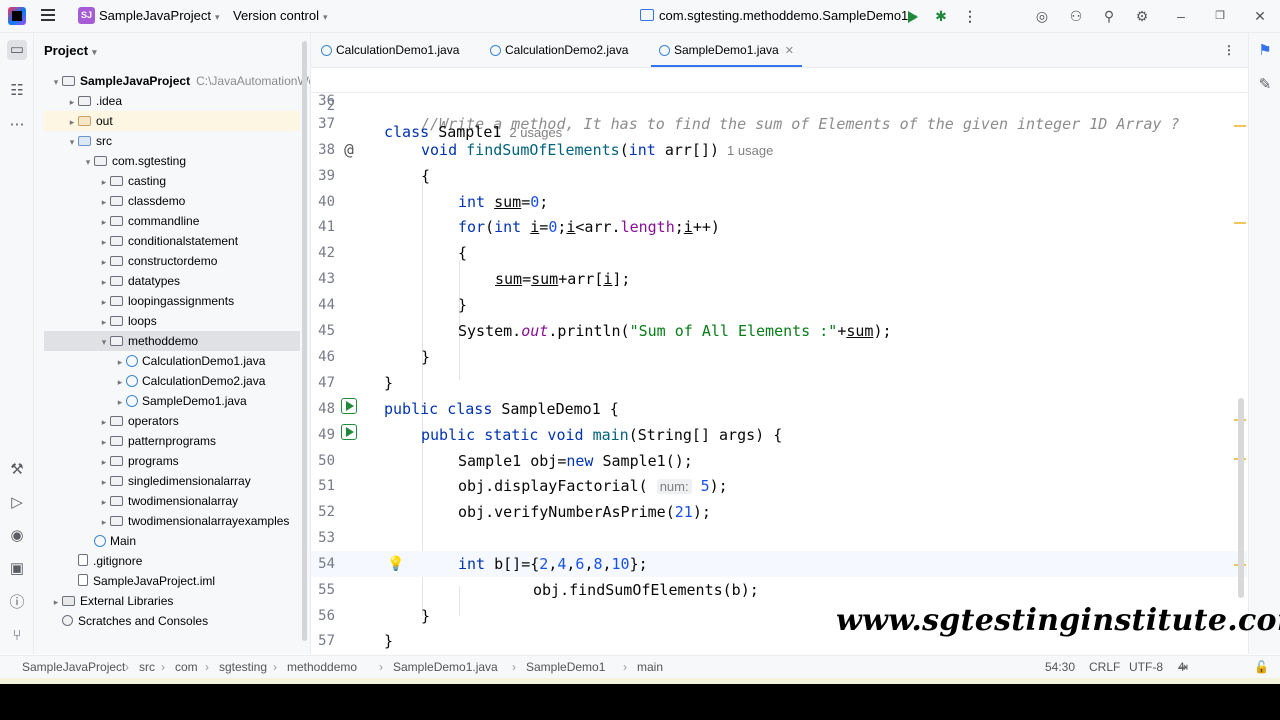 Image resolution: width=1280 pixels, height=720 pixels. What do you see at coordinates (789, 51) in the screenshot?
I see `close-tab-icon: ✕` at bounding box center [789, 51].